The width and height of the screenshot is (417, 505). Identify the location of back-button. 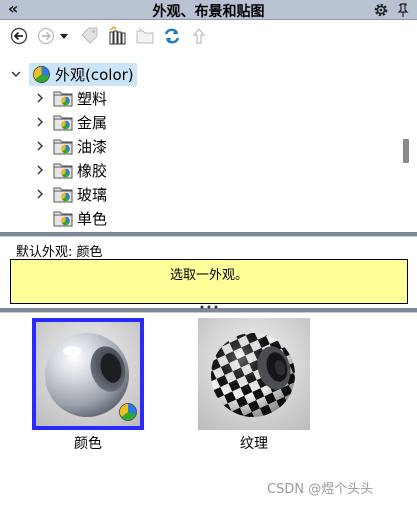
(19, 36).